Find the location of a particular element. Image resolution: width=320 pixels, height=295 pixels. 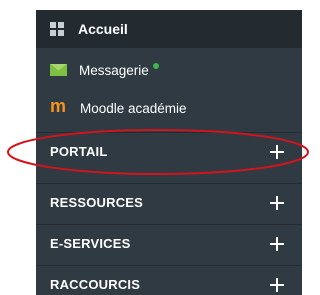

sidebar-item-label: Moodle académie is located at coordinates (133, 108).